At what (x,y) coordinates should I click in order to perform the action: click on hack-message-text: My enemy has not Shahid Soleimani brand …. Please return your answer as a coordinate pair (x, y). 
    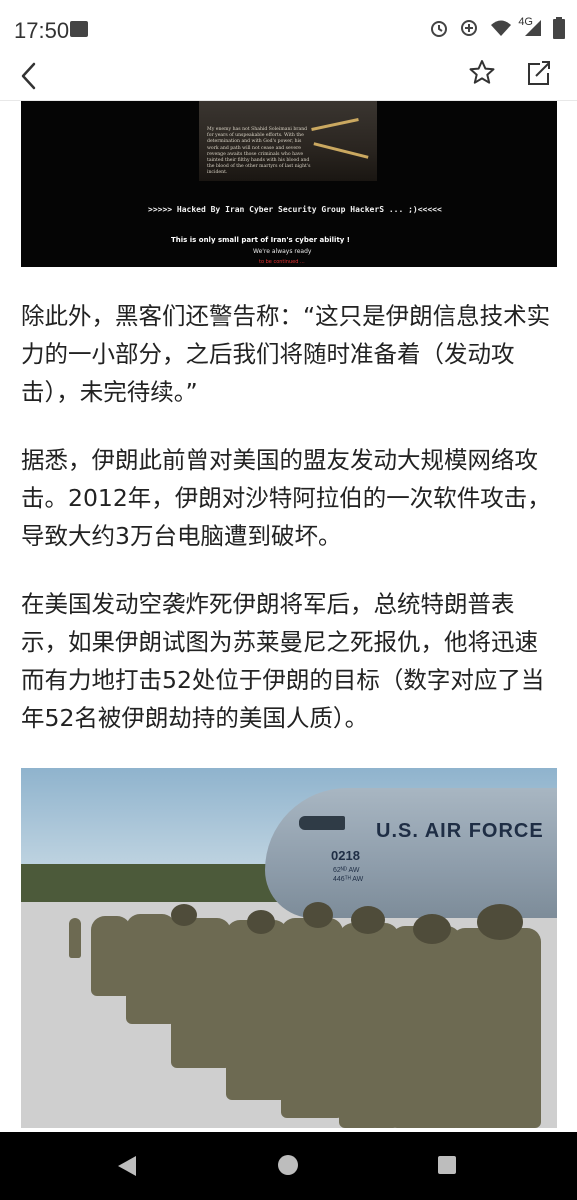
    Looking at the image, I should click on (259, 151).